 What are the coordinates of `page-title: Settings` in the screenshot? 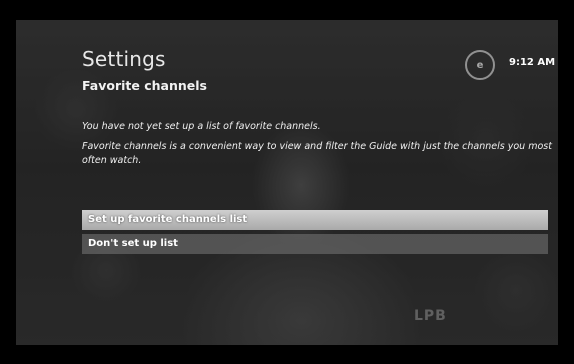 It's located at (124, 59).